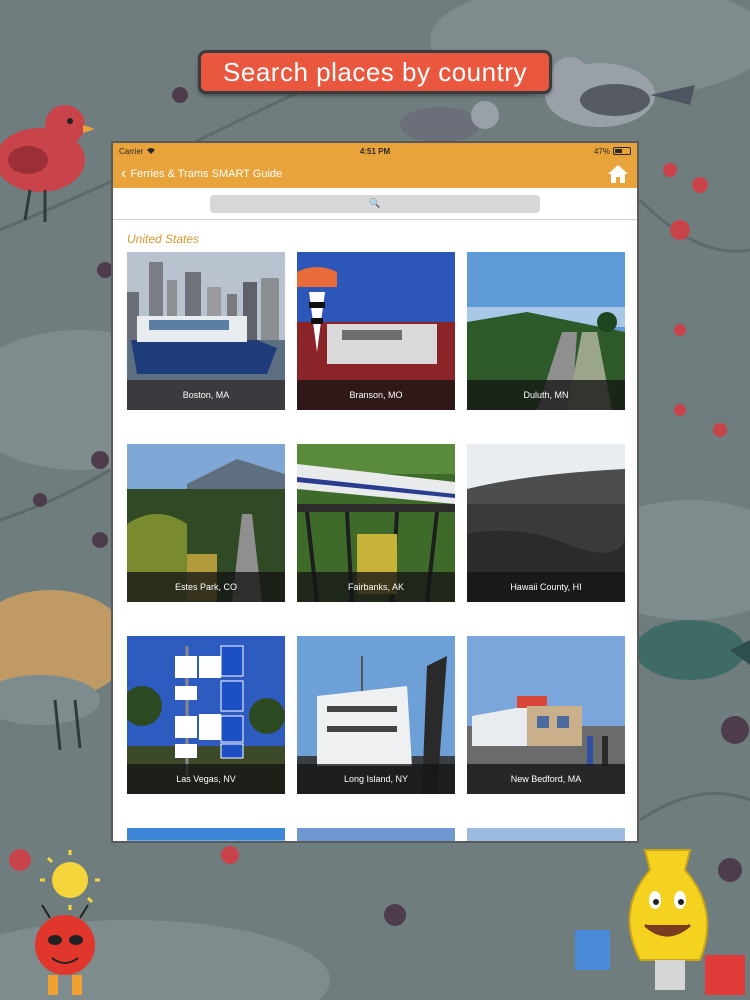 This screenshot has width=750, height=1000. What do you see at coordinates (375, 173) in the screenshot?
I see `navigation-bar: ‹ Ferries & Trams SMART Guide` at bounding box center [375, 173].